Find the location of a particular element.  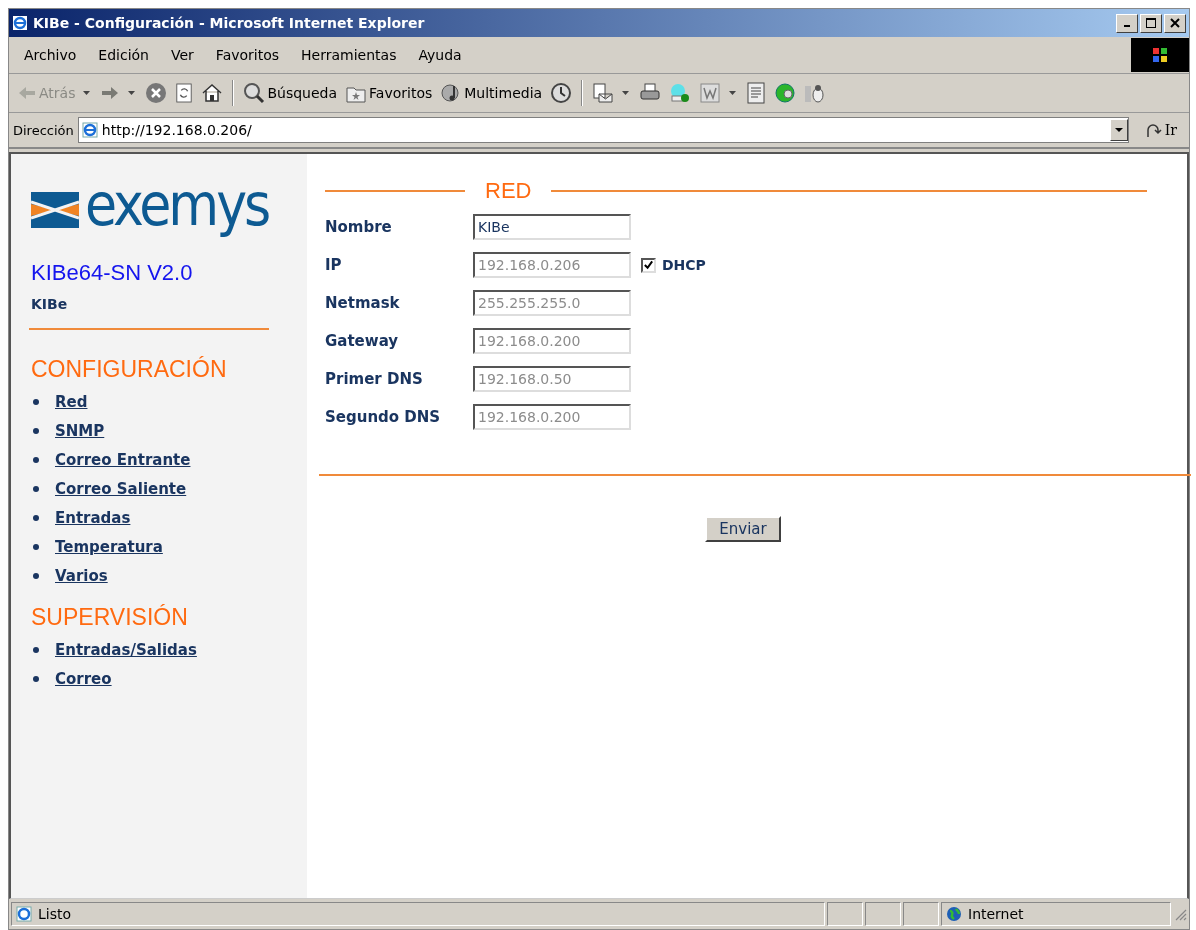

checkbox-label: DHCP is located at coordinates (684, 265).